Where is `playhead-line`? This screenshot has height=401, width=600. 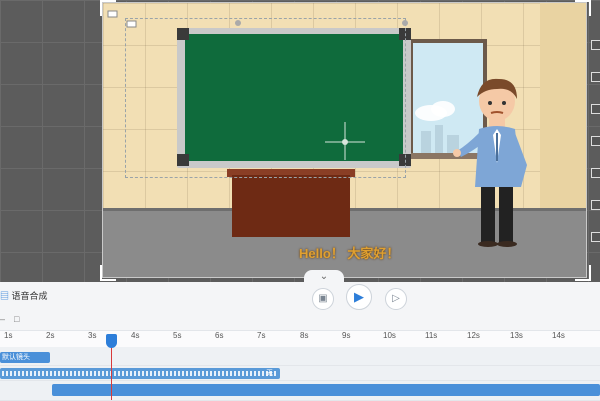 playhead-line is located at coordinates (111, 373).